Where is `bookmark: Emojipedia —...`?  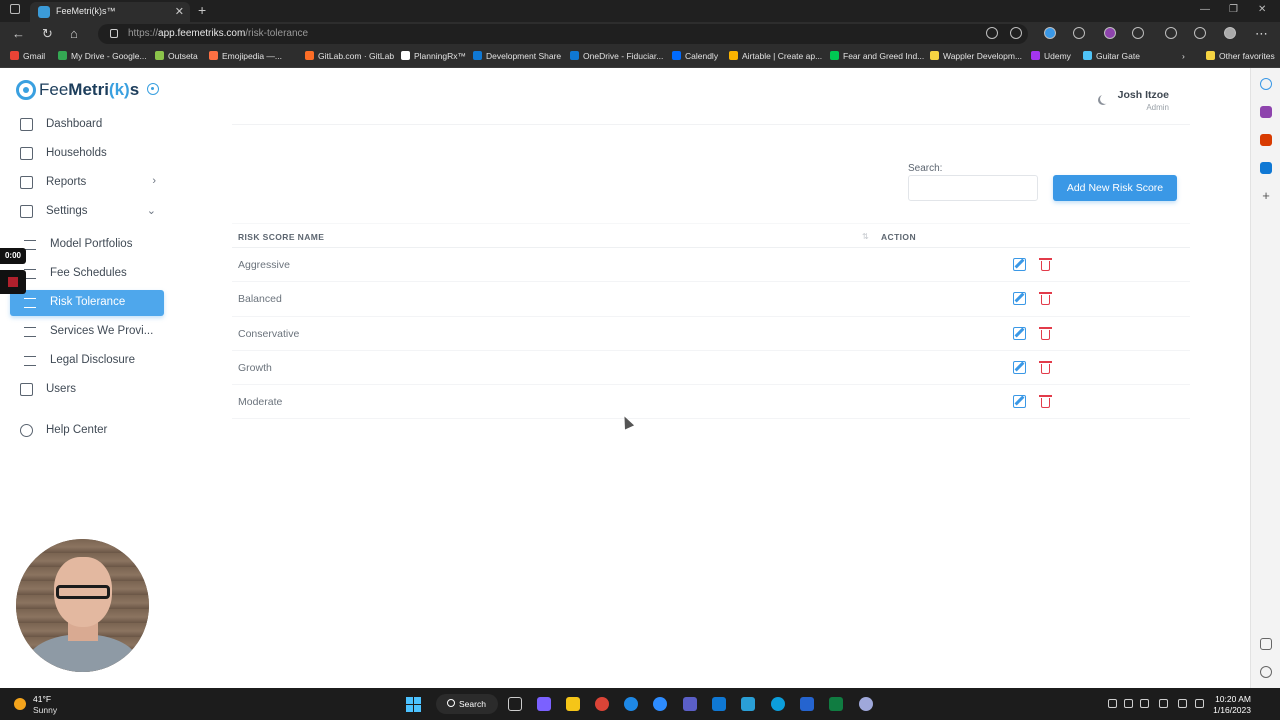 bookmark: Emojipedia —... is located at coordinates (245, 56).